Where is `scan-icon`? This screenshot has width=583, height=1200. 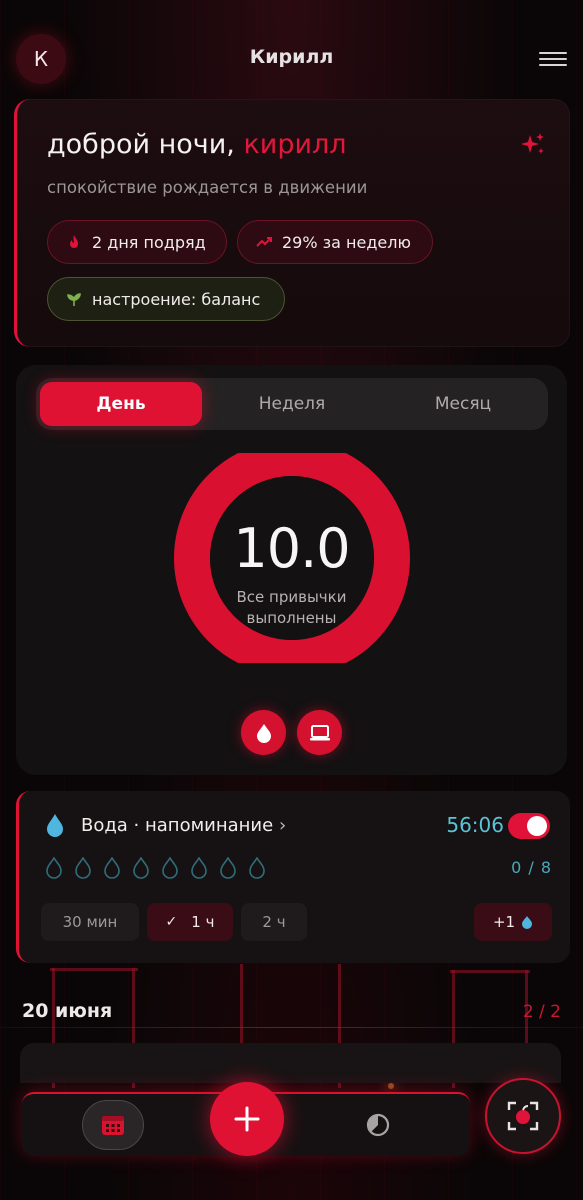
scan-icon is located at coordinates (523, 1116).